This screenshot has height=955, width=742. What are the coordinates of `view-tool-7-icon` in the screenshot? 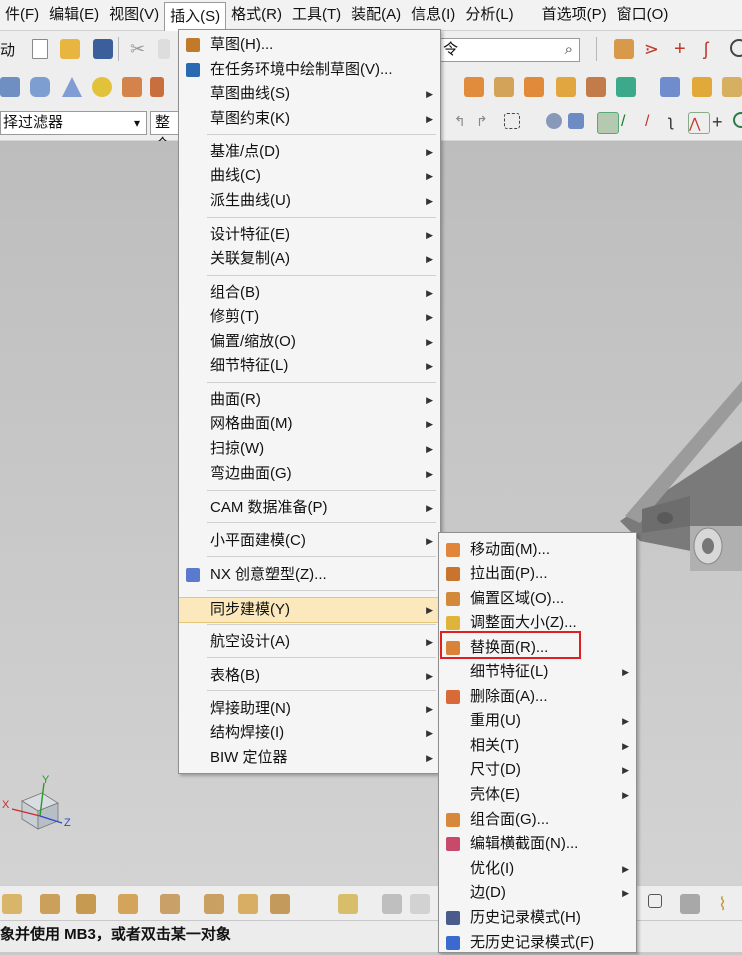 It's located at (248, 904).